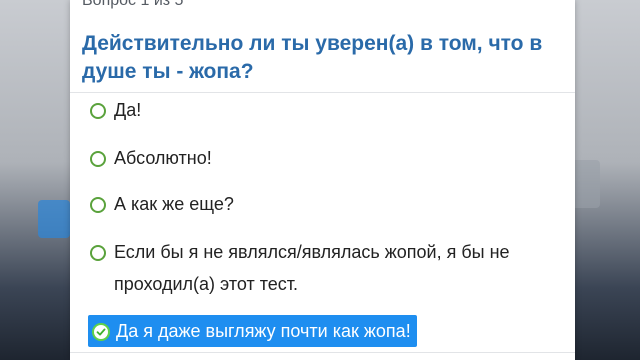 This screenshot has height=360, width=640. What do you see at coordinates (54, 219) in the screenshot?
I see `background-blob` at bounding box center [54, 219].